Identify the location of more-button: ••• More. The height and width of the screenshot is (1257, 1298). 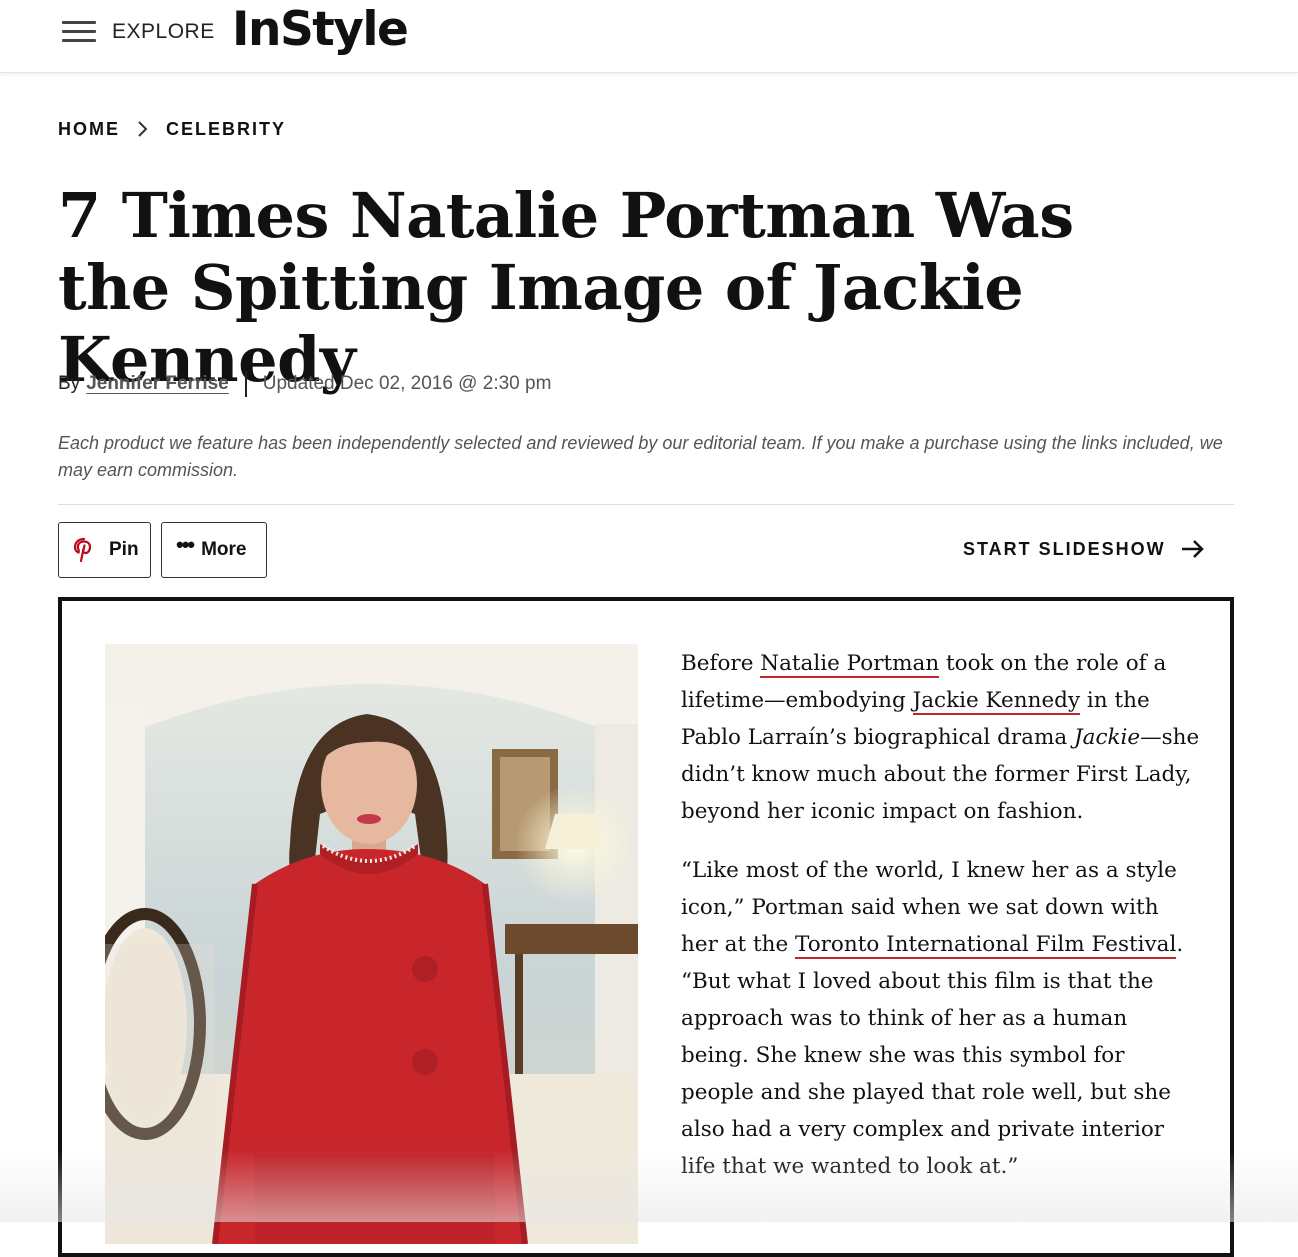
(214, 550).